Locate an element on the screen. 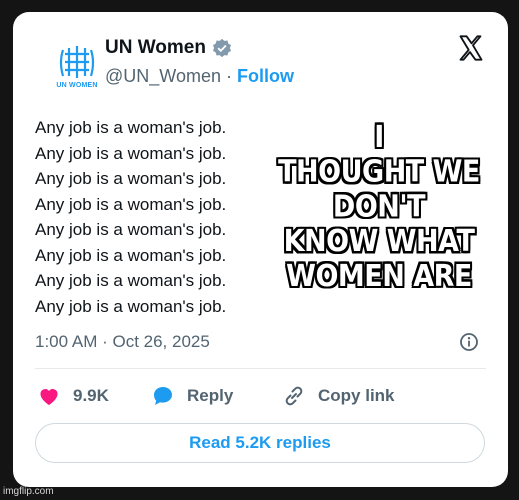 The image size is (519, 500). meme-caption-line: KNOW WHAT is located at coordinates (379, 241).